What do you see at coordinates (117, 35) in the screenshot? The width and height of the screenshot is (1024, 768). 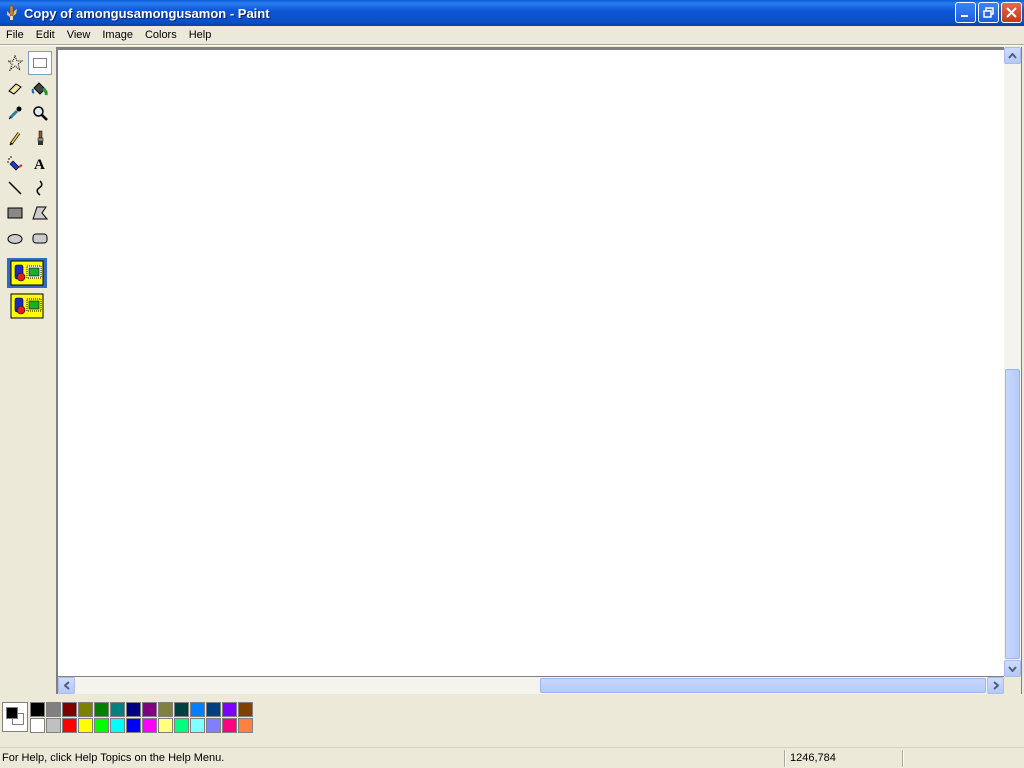 I see `menu-image: Image` at bounding box center [117, 35].